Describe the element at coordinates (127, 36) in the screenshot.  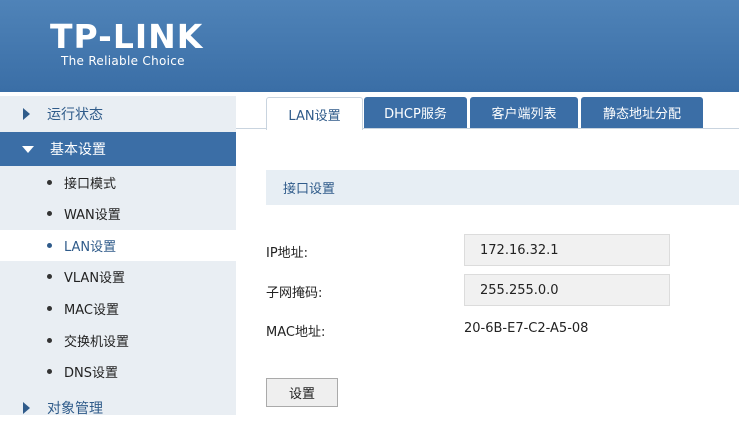
I see `logo-text: TP-LINK` at that location.